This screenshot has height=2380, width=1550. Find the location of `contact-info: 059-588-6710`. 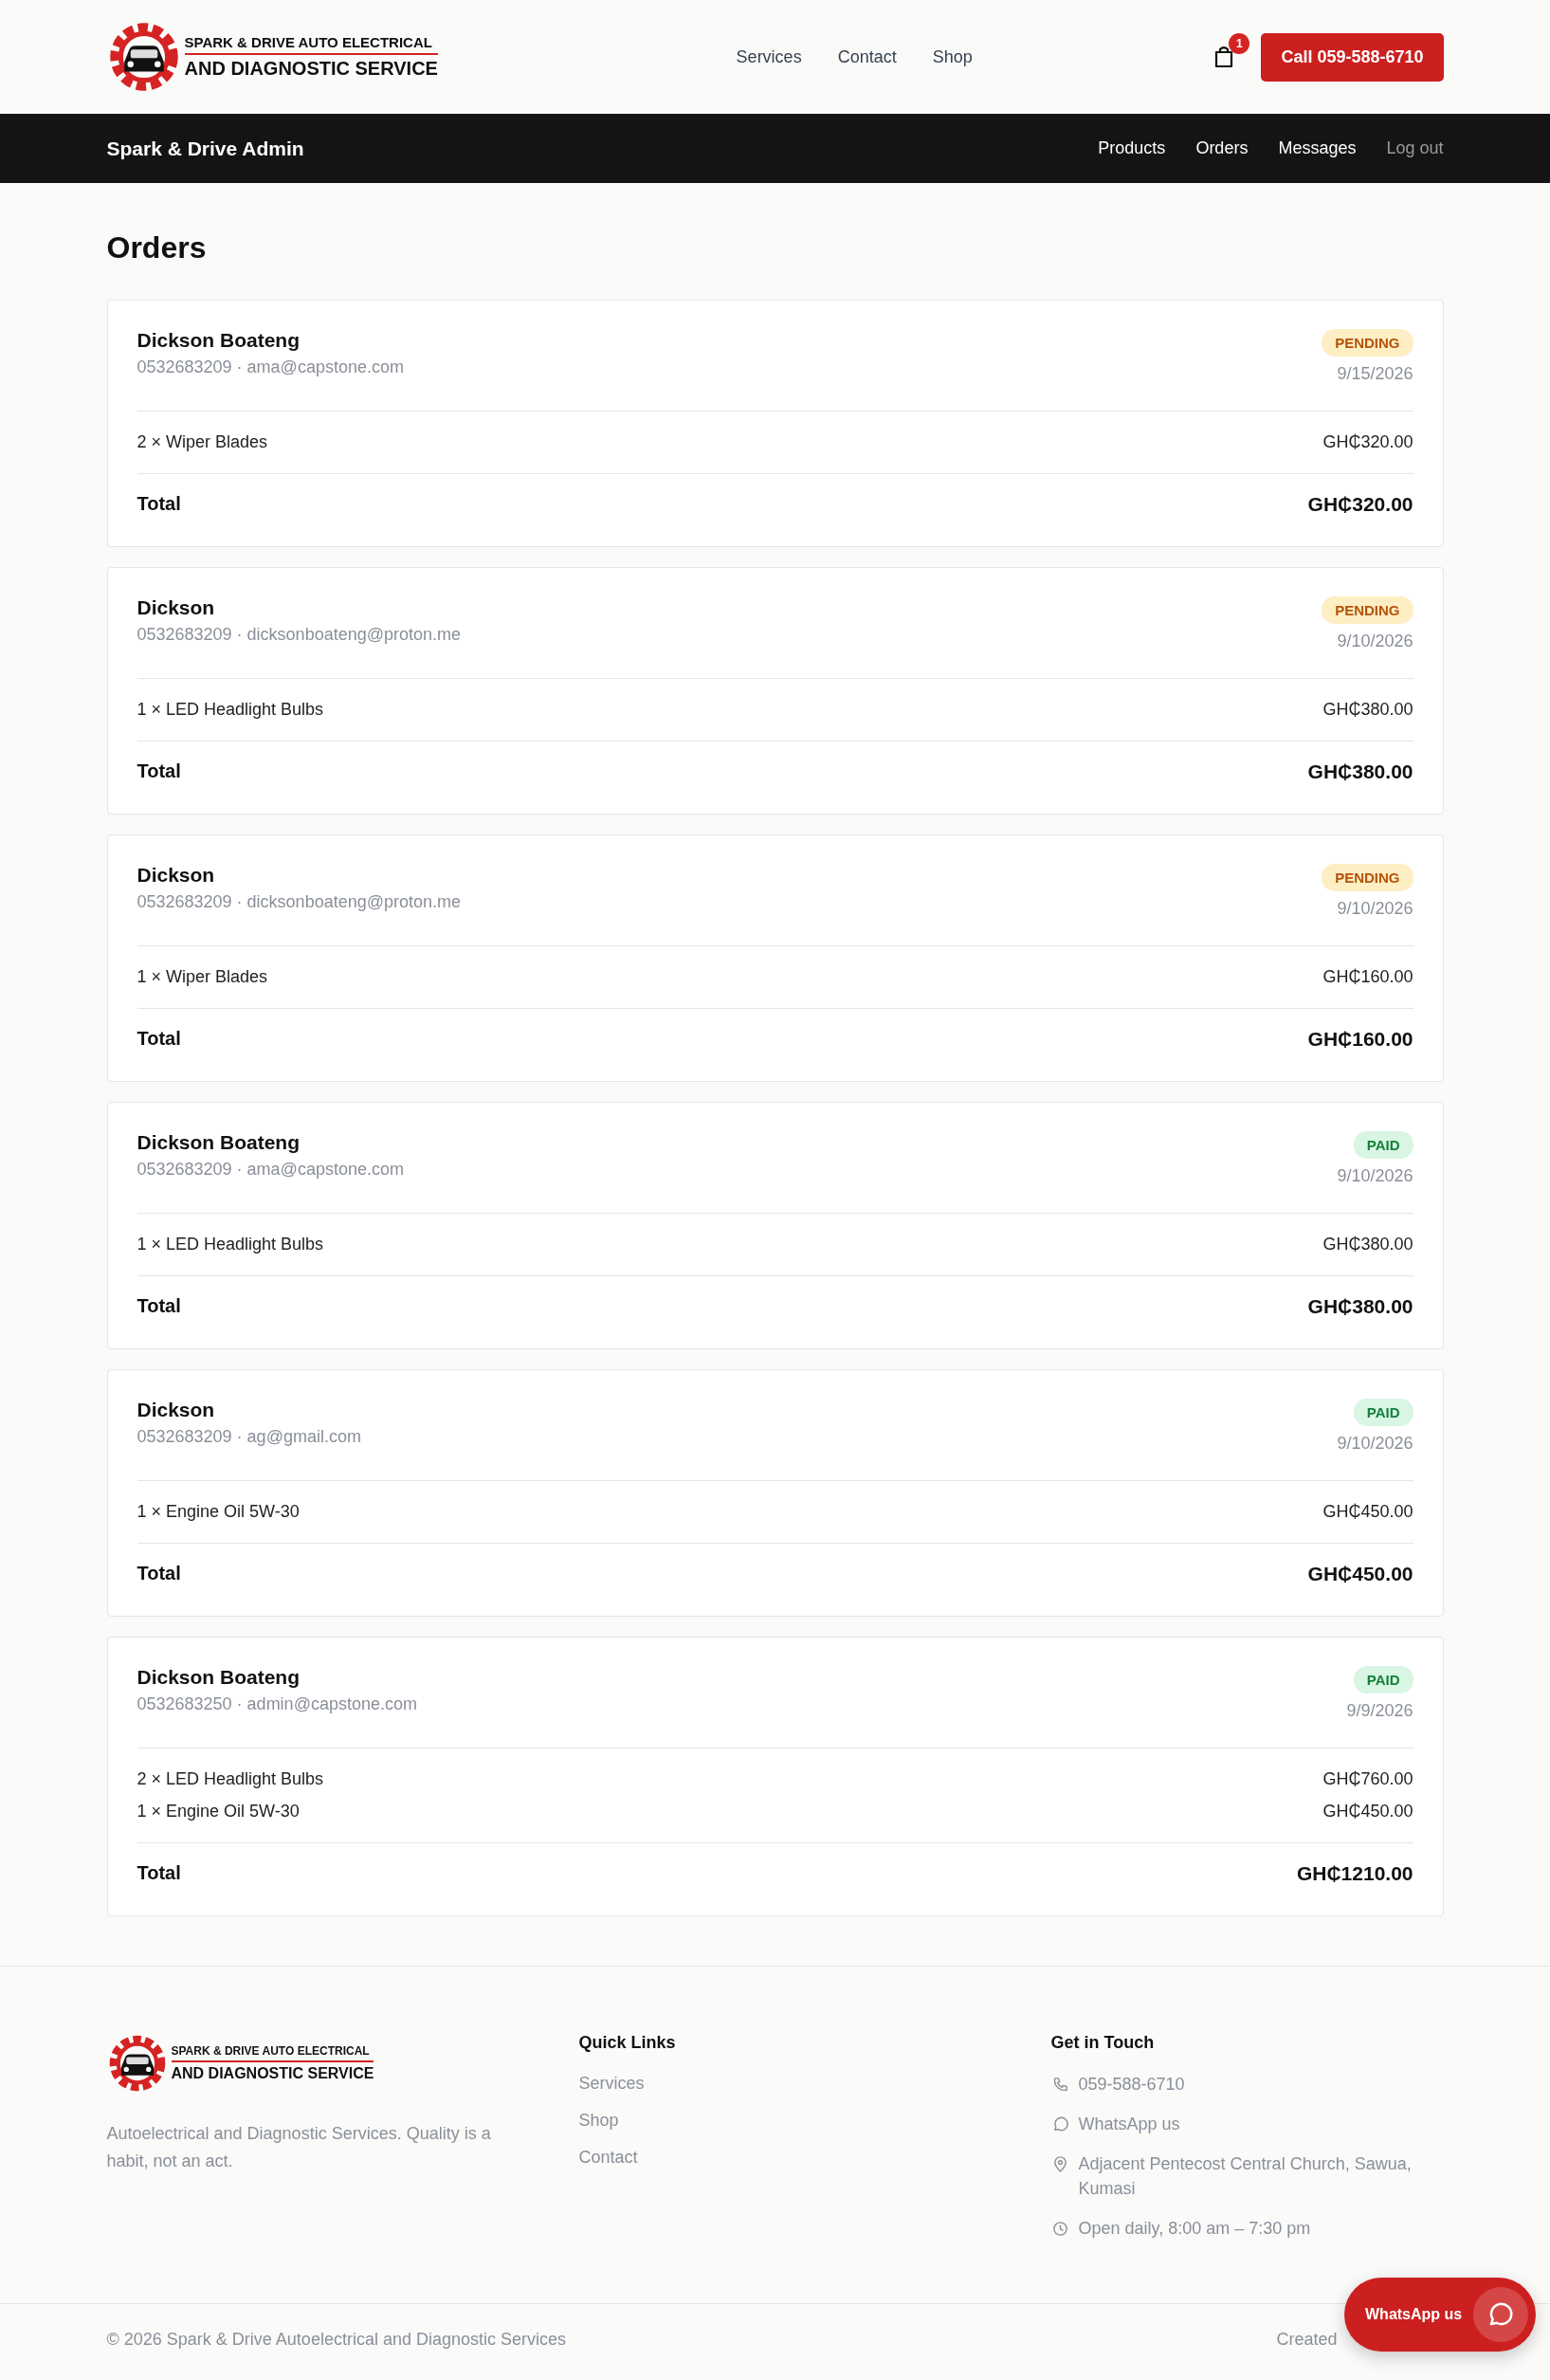

contact-info: 059-588-6710 is located at coordinates (1132, 2085).